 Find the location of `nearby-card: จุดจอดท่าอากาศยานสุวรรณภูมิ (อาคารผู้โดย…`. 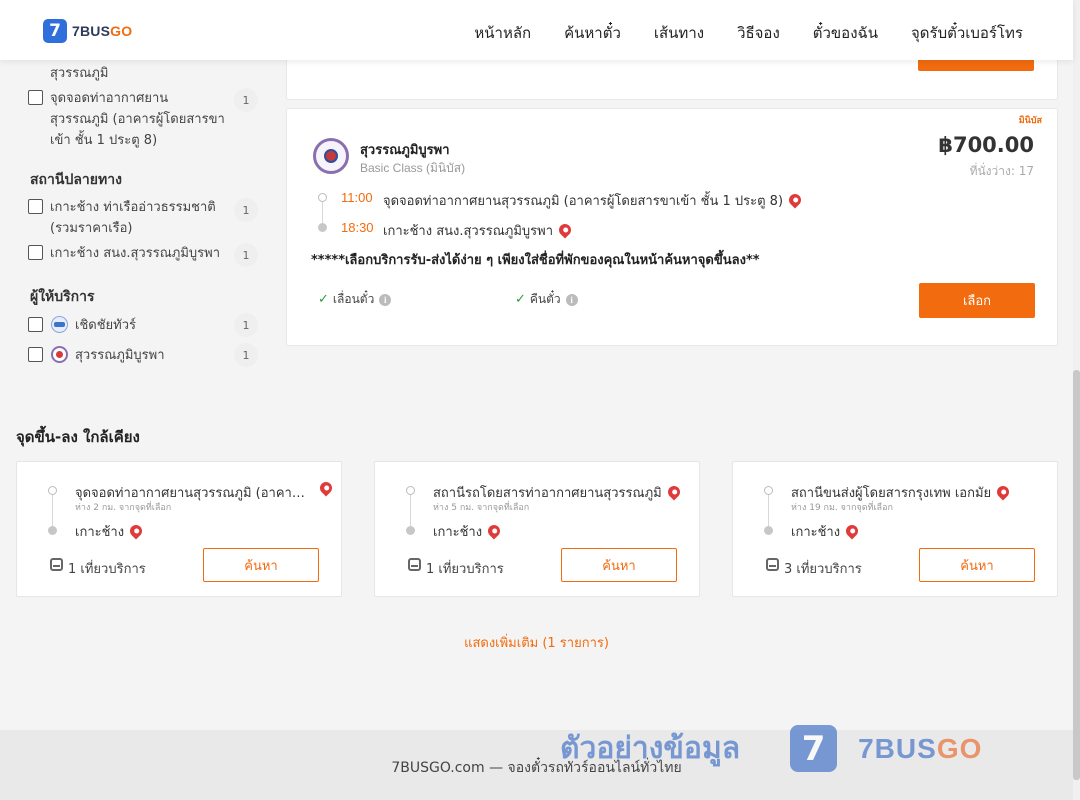

nearby-card: จุดจอดท่าอากาศยานสุวรรณภูมิ (อาคารผู้โดย… is located at coordinates (179, 529).